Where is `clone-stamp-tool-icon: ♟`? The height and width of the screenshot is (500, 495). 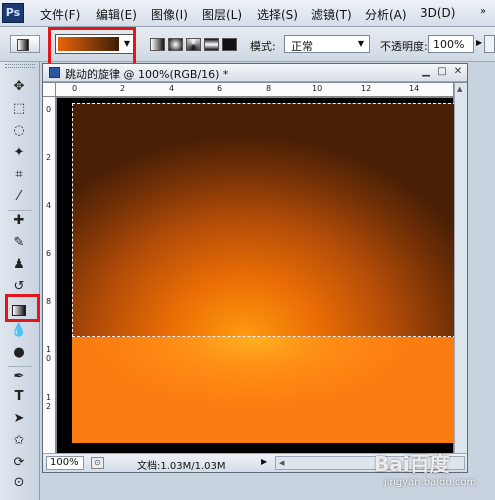 clone-stamp-tool-icon: ♟ is located at coordinates (19, 265).